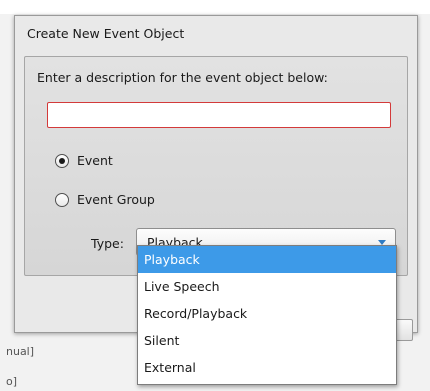 This screenshot has height=391, width=430. I want to click on radio-event-button, so click(62, 160).